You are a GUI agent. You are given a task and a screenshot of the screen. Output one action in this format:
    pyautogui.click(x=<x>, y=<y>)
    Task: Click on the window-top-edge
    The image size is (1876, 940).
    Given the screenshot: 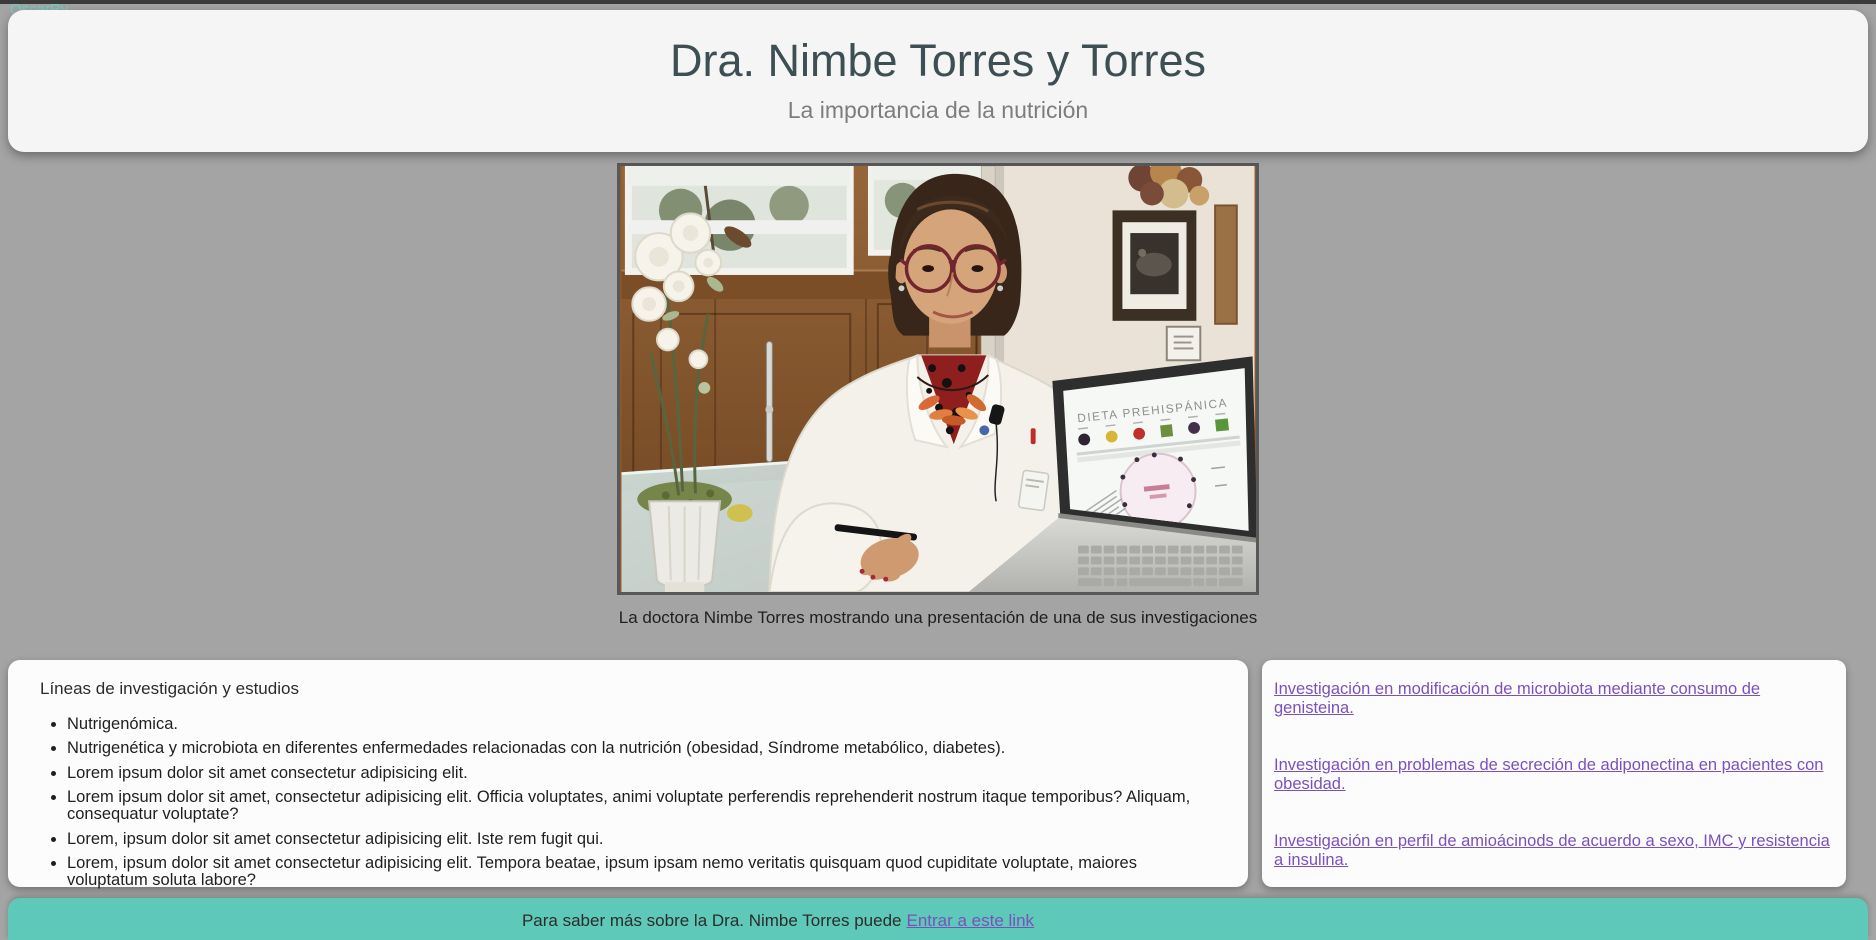 What is the action you would take?
    pyautogui.click(x=938, y=2)
    